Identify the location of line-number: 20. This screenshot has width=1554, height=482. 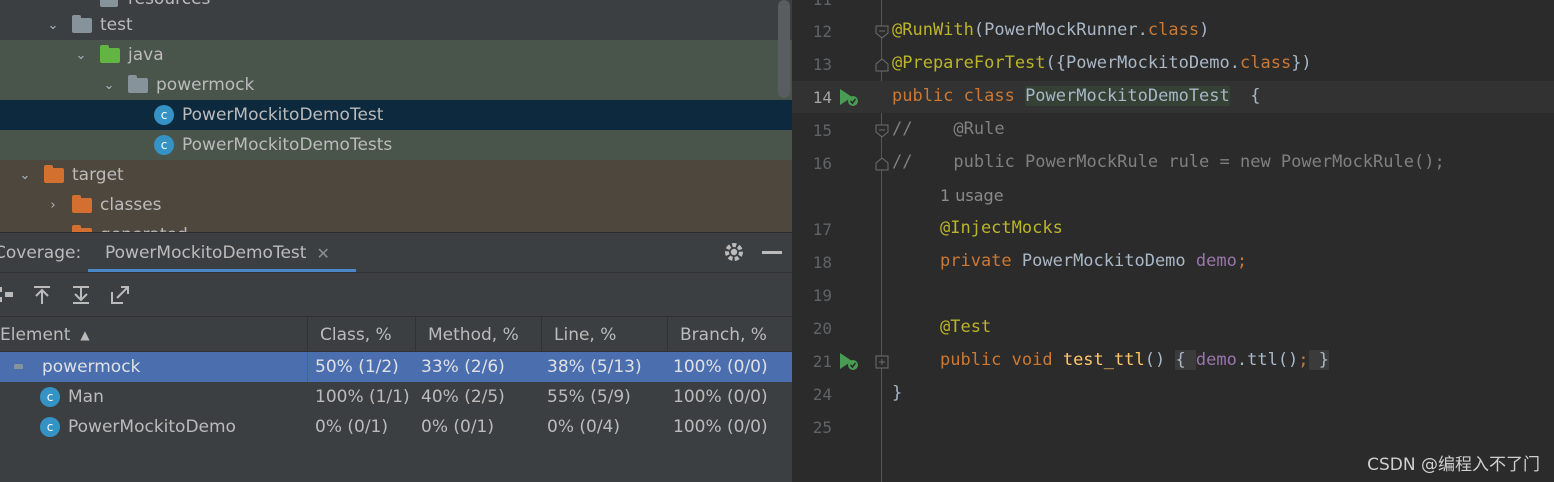
(822, 328).